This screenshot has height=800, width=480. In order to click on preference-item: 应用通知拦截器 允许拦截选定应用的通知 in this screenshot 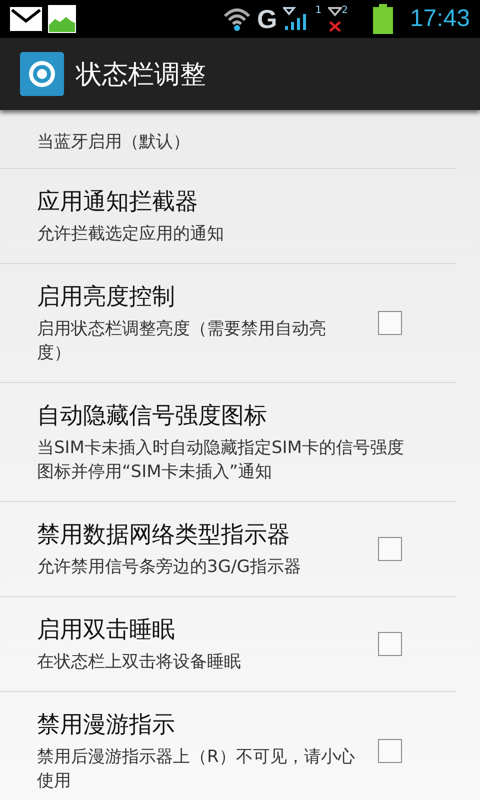, I will do `click(228, 216)`.